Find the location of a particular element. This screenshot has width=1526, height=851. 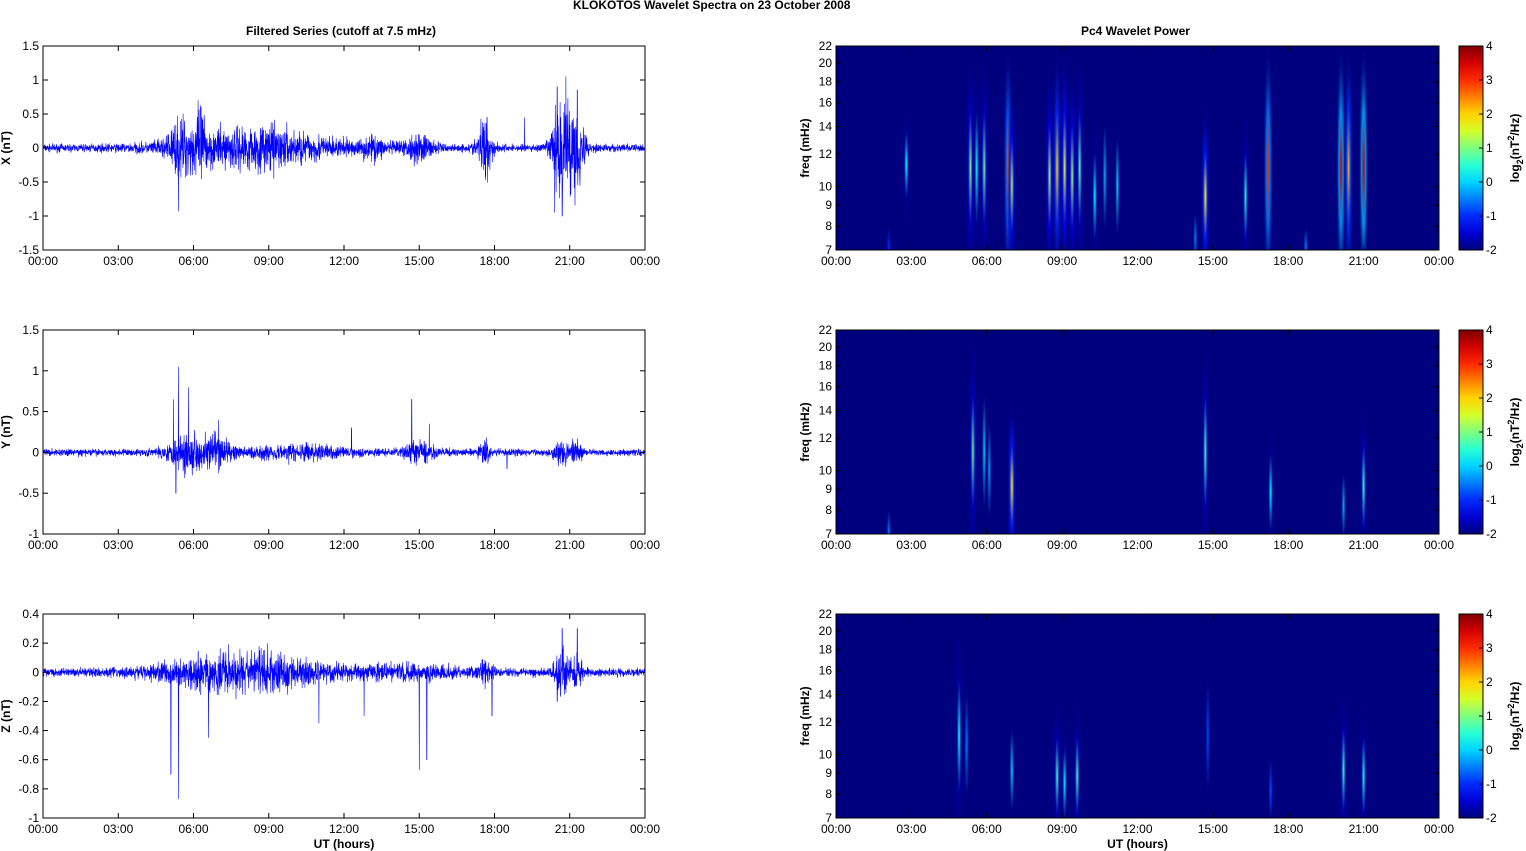

y-tick-label: 20 is located at coordinates (826, 347).